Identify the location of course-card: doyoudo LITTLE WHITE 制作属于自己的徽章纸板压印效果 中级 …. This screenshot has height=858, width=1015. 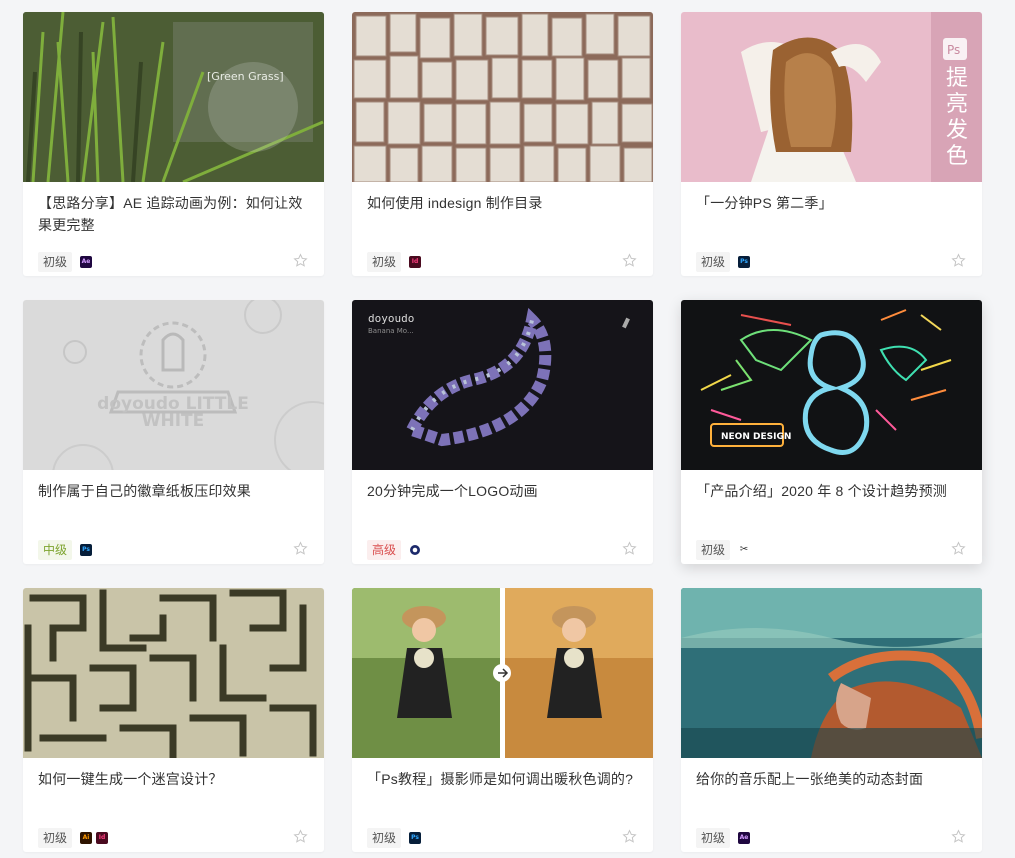
(173, 432).